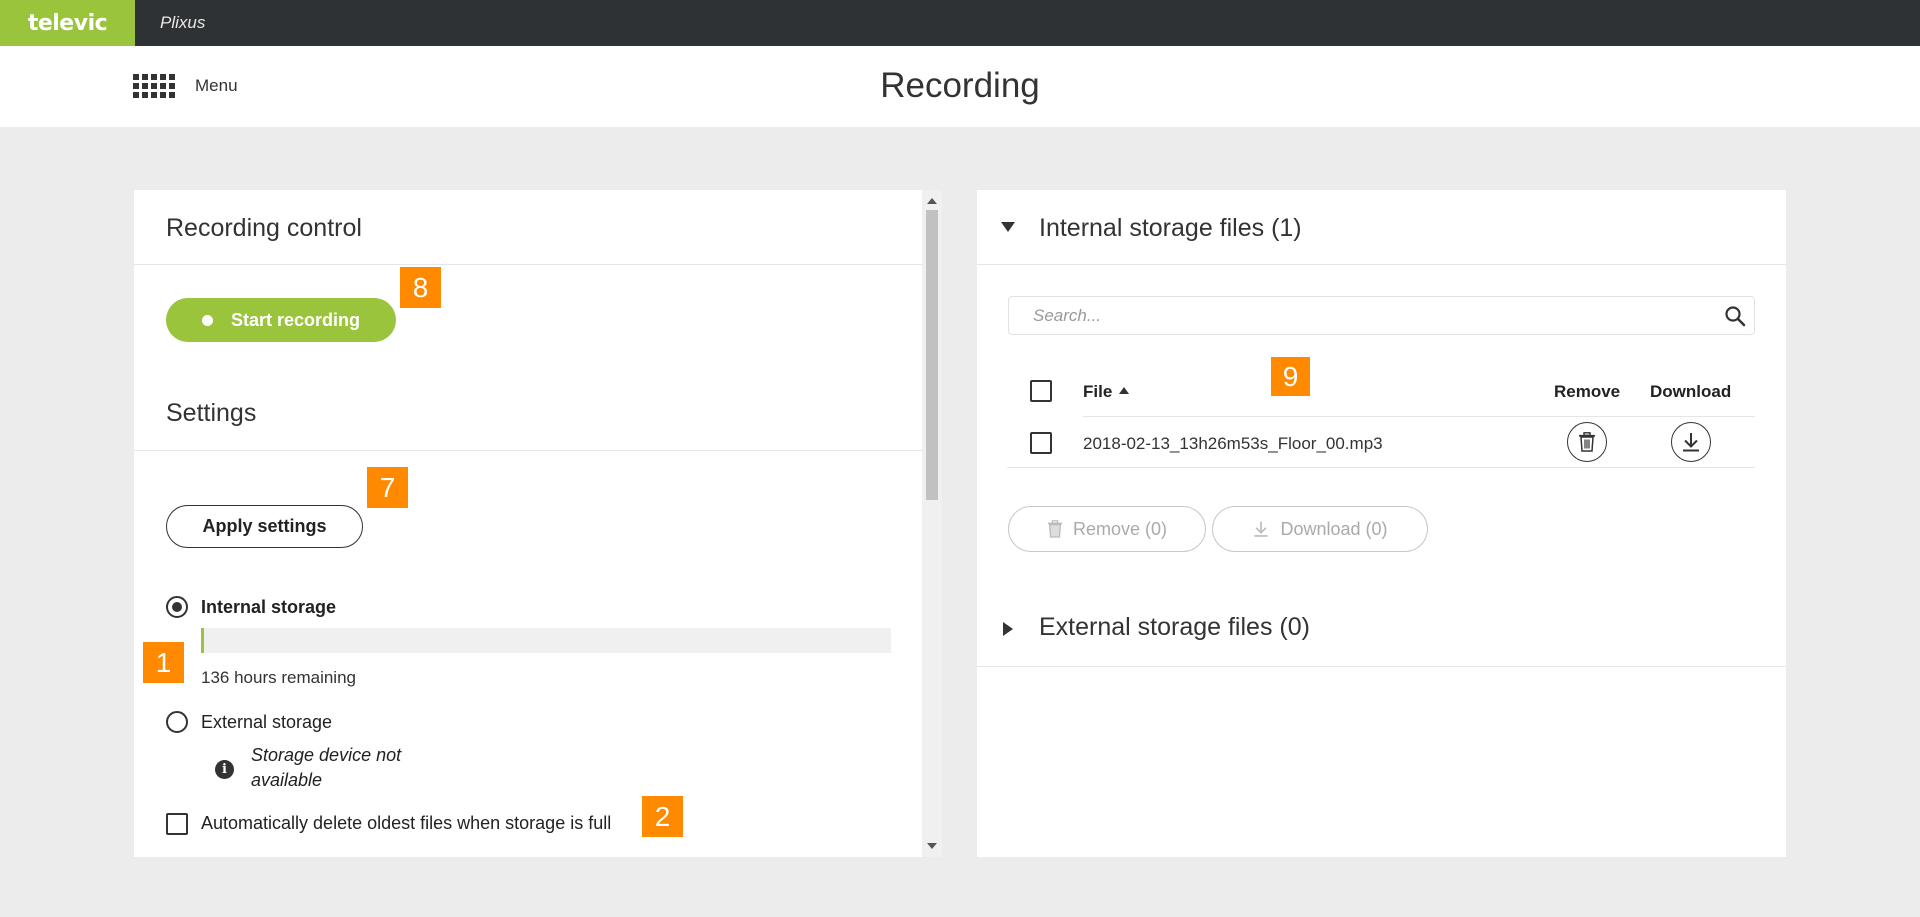 This screenshot has height=917, width=1920. I want to click on scroll-thumb, so click(932, 355).